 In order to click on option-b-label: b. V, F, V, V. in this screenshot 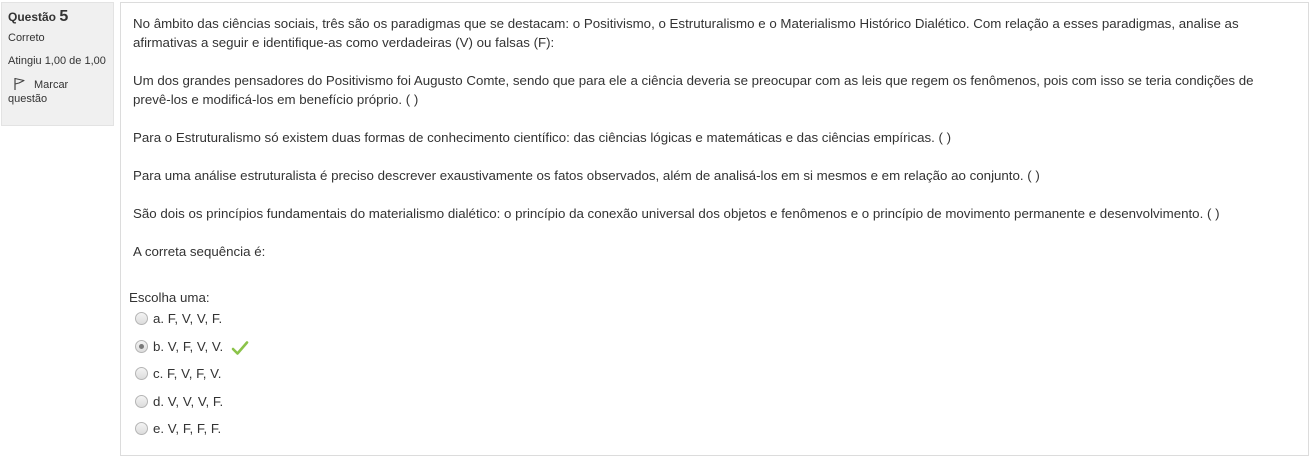, I will do `click(188, 346)`.